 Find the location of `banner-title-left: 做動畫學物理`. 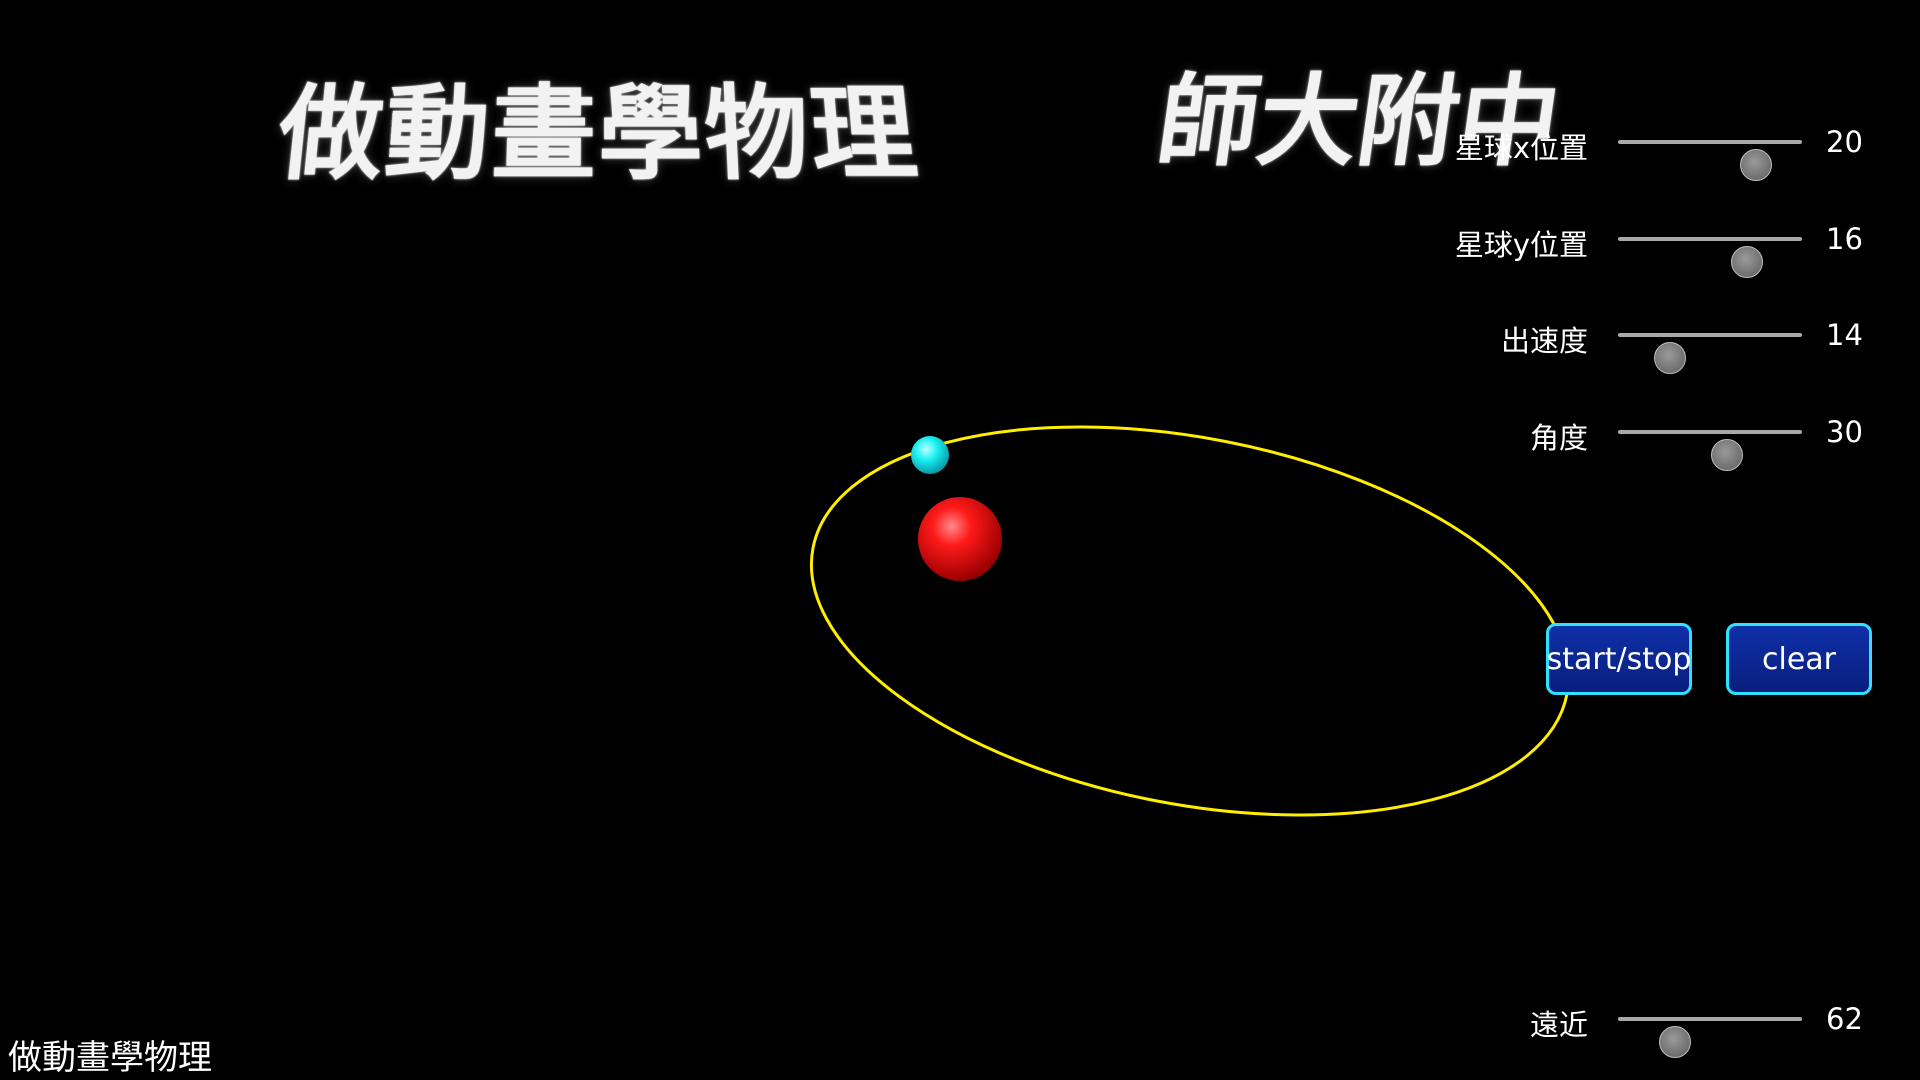

banner-title-left: 做動畫學物理 is located at coordinates (597, 125).